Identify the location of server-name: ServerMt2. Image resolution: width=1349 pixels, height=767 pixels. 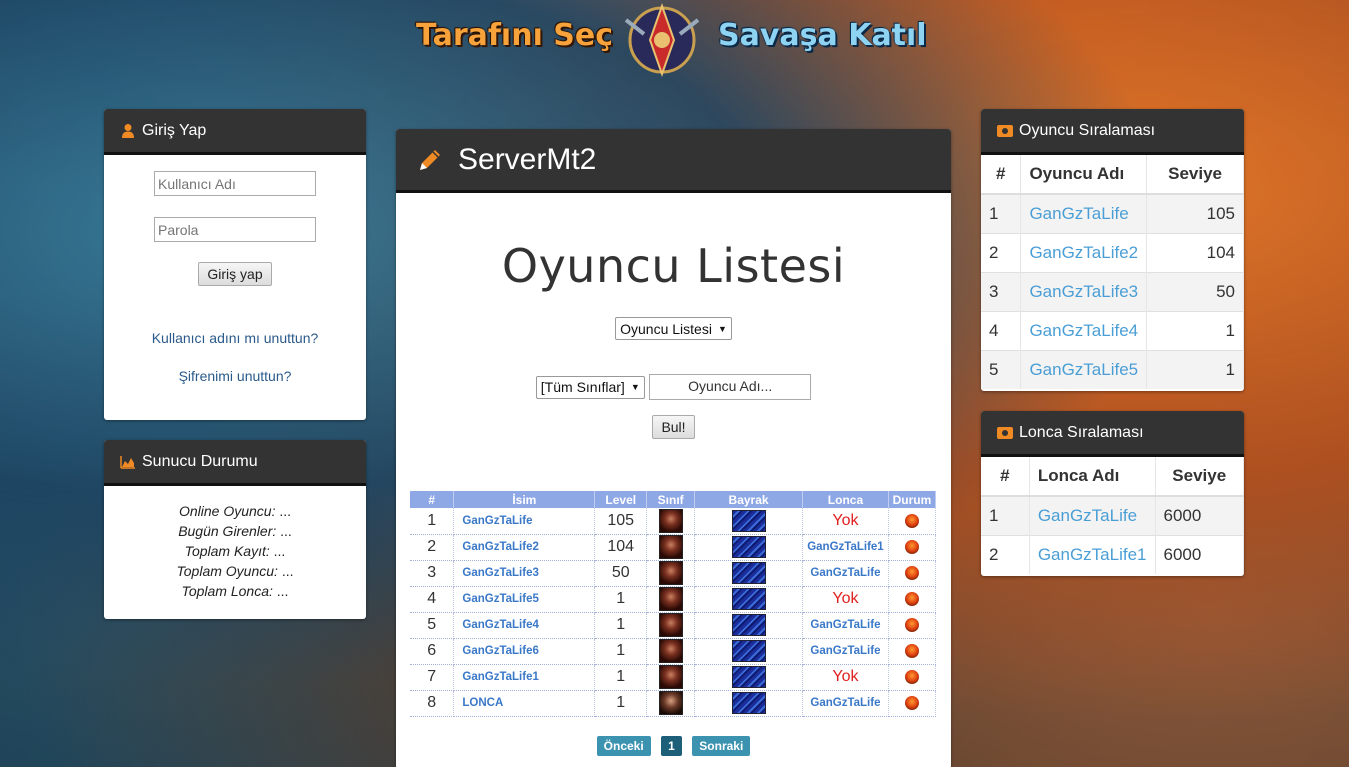
(527, 159).